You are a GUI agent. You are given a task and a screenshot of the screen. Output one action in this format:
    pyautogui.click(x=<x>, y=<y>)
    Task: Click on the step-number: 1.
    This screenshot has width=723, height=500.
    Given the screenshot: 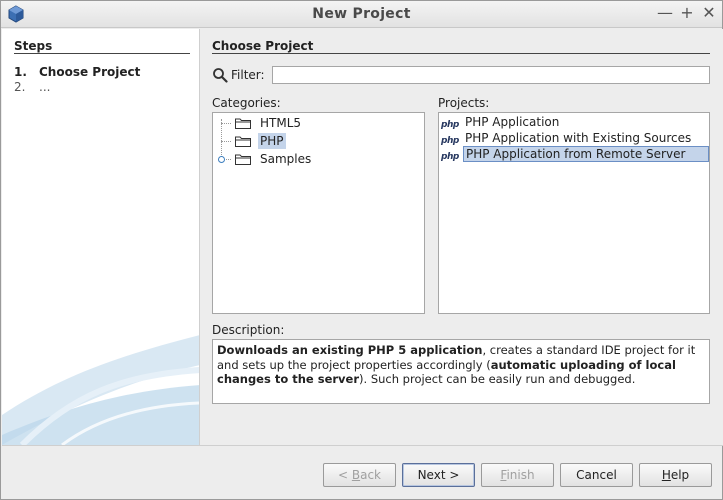 What is the action you would take?
    pyautogui.click(x=20, y=72)
    